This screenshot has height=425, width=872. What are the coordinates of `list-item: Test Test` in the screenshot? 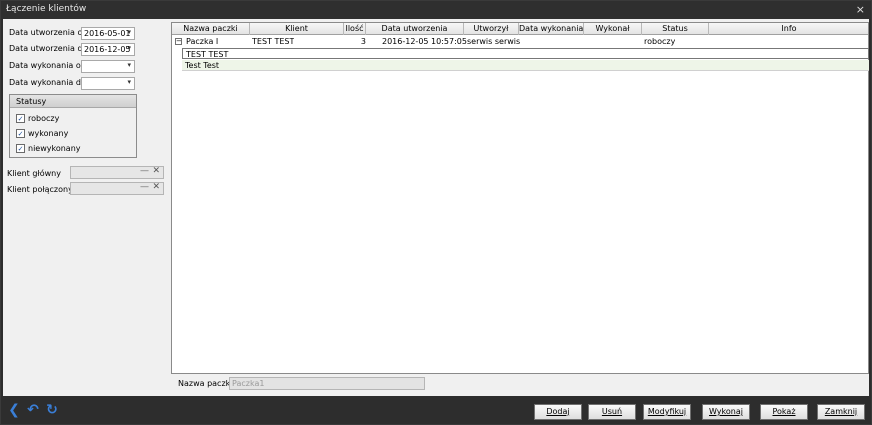 It's located at (525, 65).